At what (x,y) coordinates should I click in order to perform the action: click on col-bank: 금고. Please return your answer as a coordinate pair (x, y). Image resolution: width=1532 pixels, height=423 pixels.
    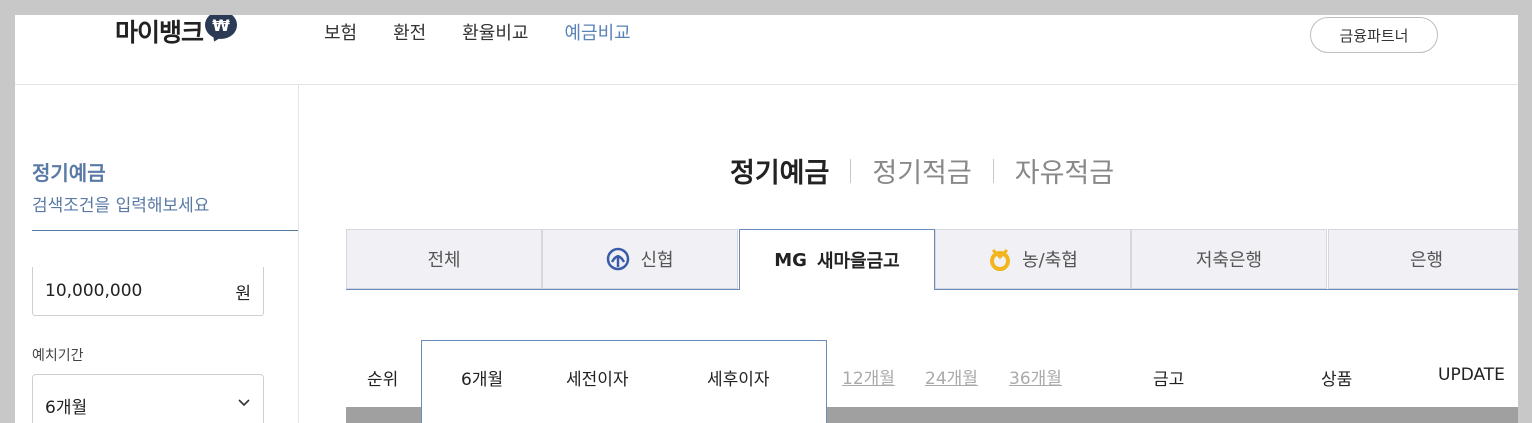
    Looking at the image, I should click on (1169, 380).